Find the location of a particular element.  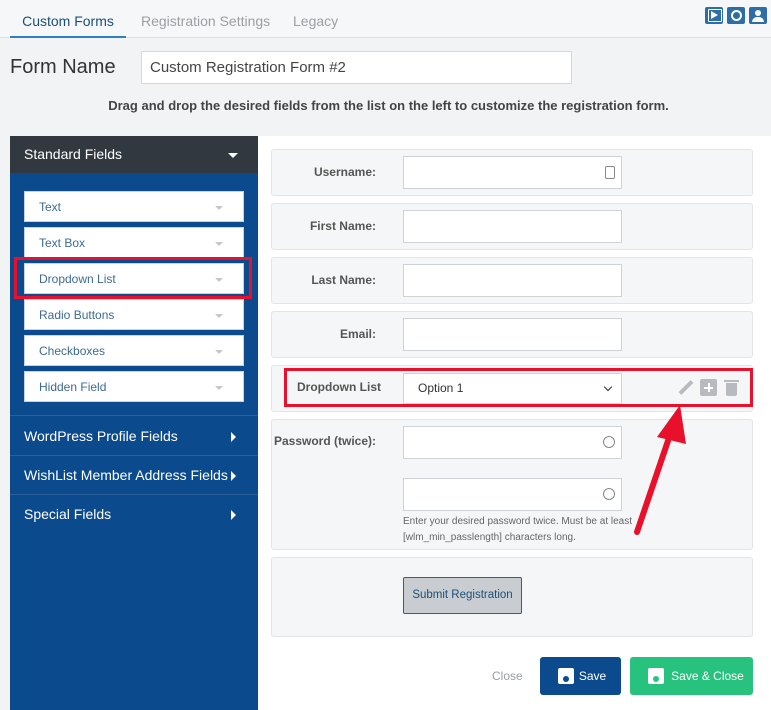

section-wishlist-address-fields: WishList Member Address Fields is located at coordinates (134, 475).